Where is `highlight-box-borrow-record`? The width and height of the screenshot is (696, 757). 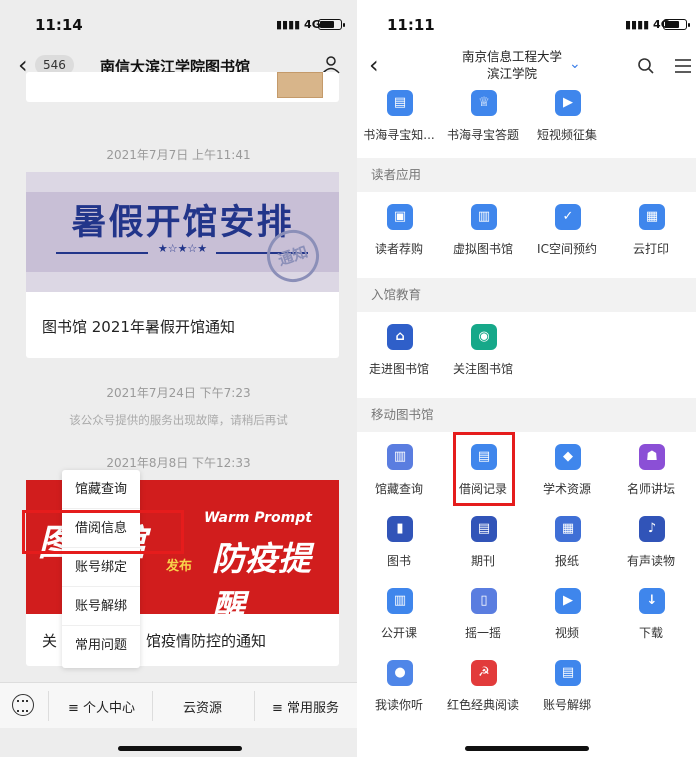 highlight-box-borrow-record is located at coordinates (484, 469).